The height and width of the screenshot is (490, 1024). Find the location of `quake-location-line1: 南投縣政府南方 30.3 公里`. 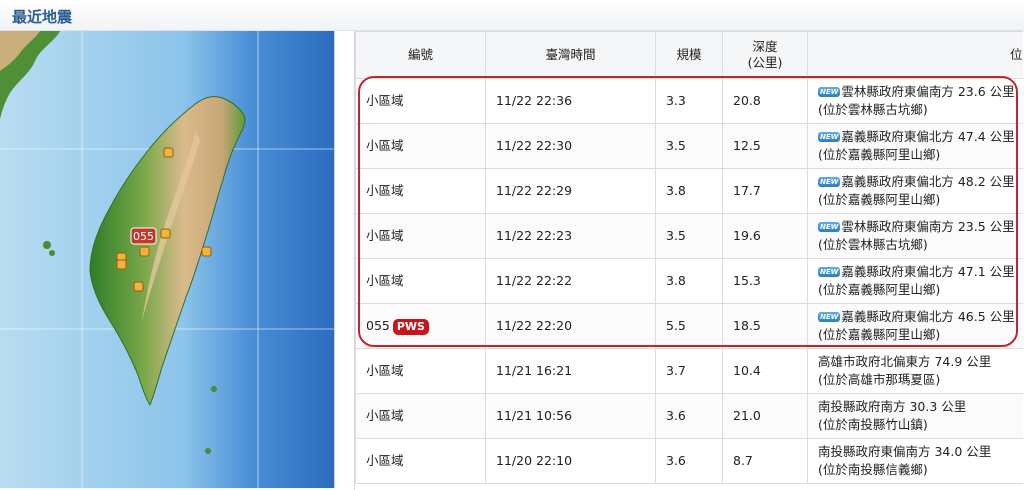

quake-location-line1: 南投縣政府南方 30.3 公里 is located at coordinates (892, 406).